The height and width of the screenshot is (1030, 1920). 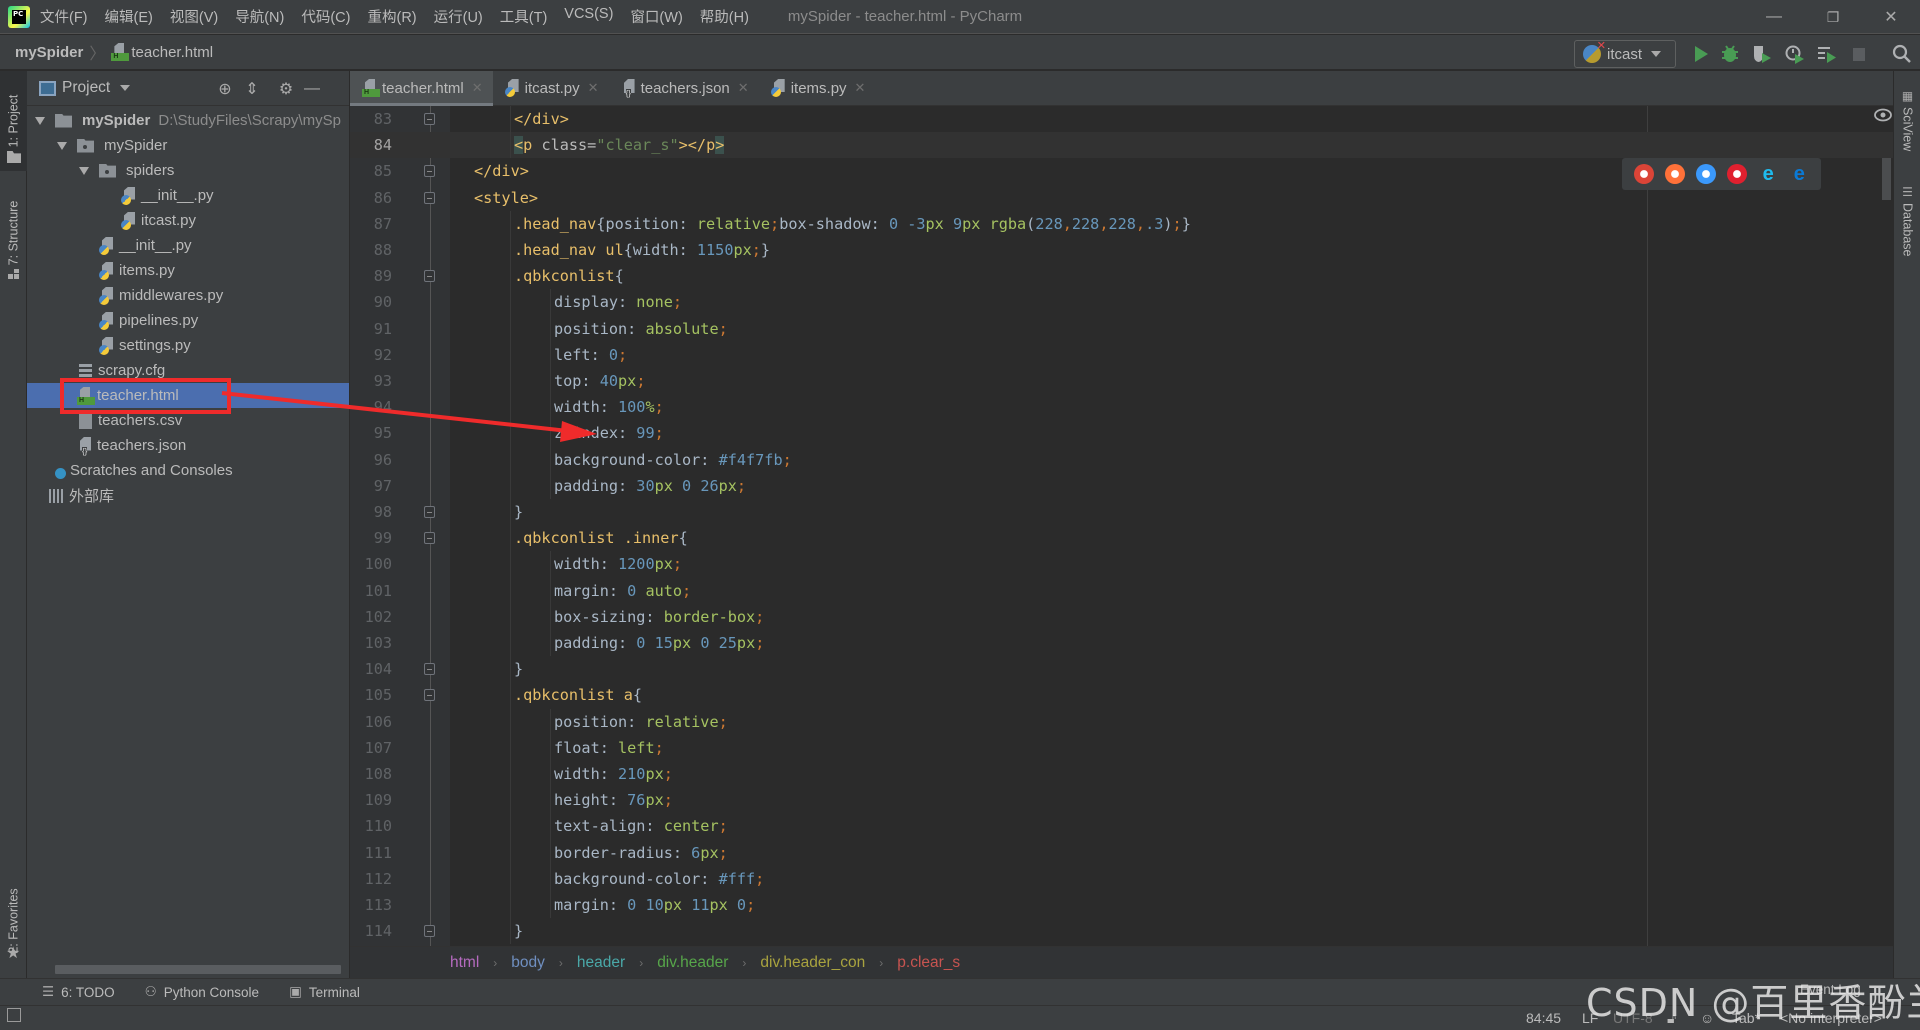 What do you see at coordinates (1762, 54) in the screenshot?
I see `run-with-coverage-button` at bounding box center [1762, 54].